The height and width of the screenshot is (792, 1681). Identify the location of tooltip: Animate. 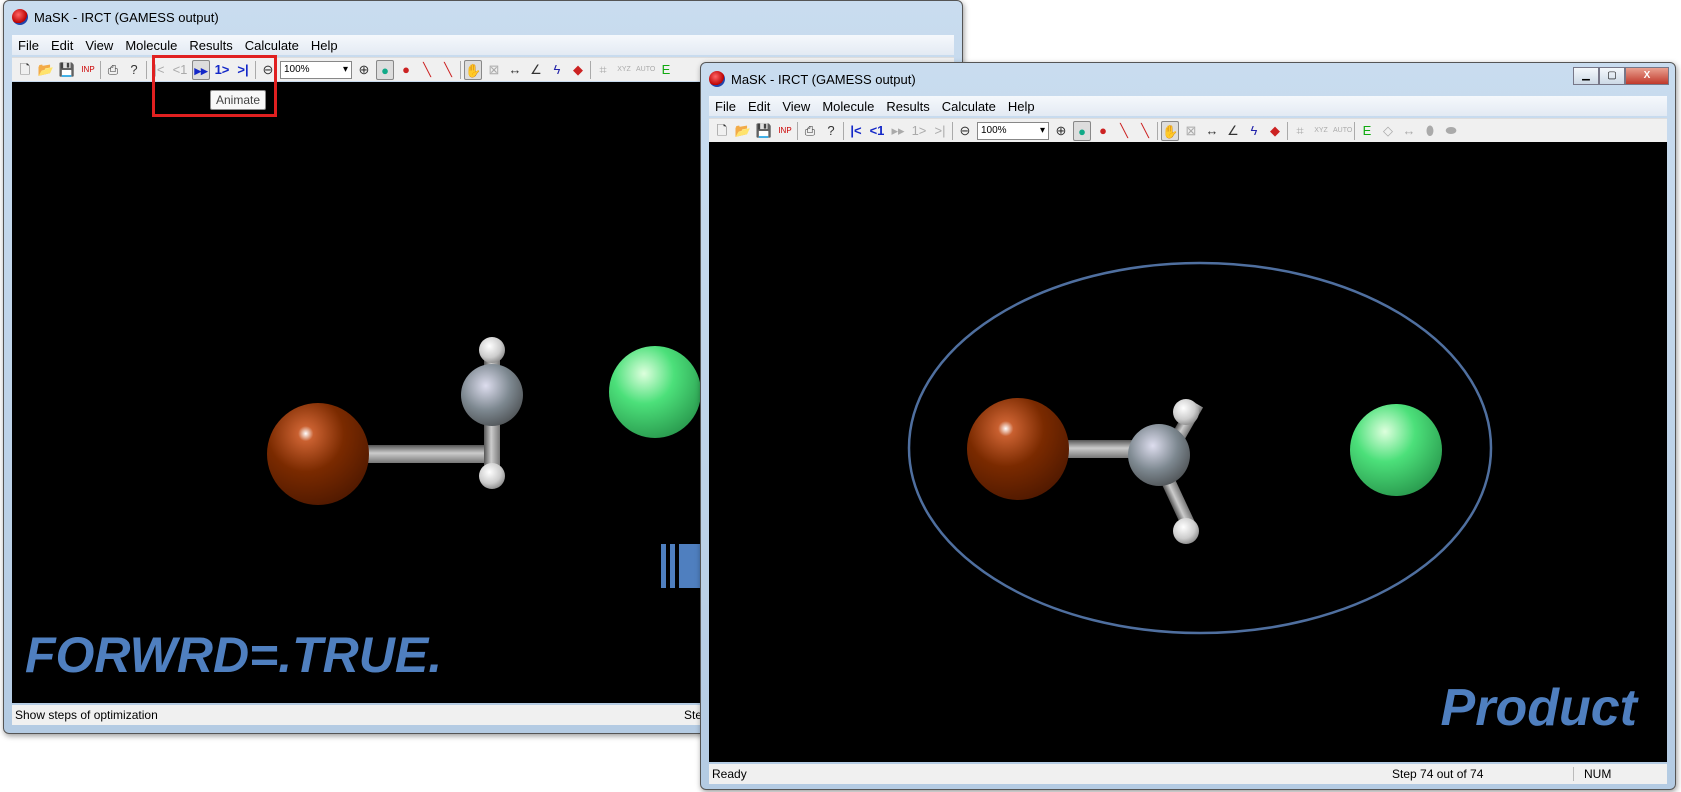
(238, 100).